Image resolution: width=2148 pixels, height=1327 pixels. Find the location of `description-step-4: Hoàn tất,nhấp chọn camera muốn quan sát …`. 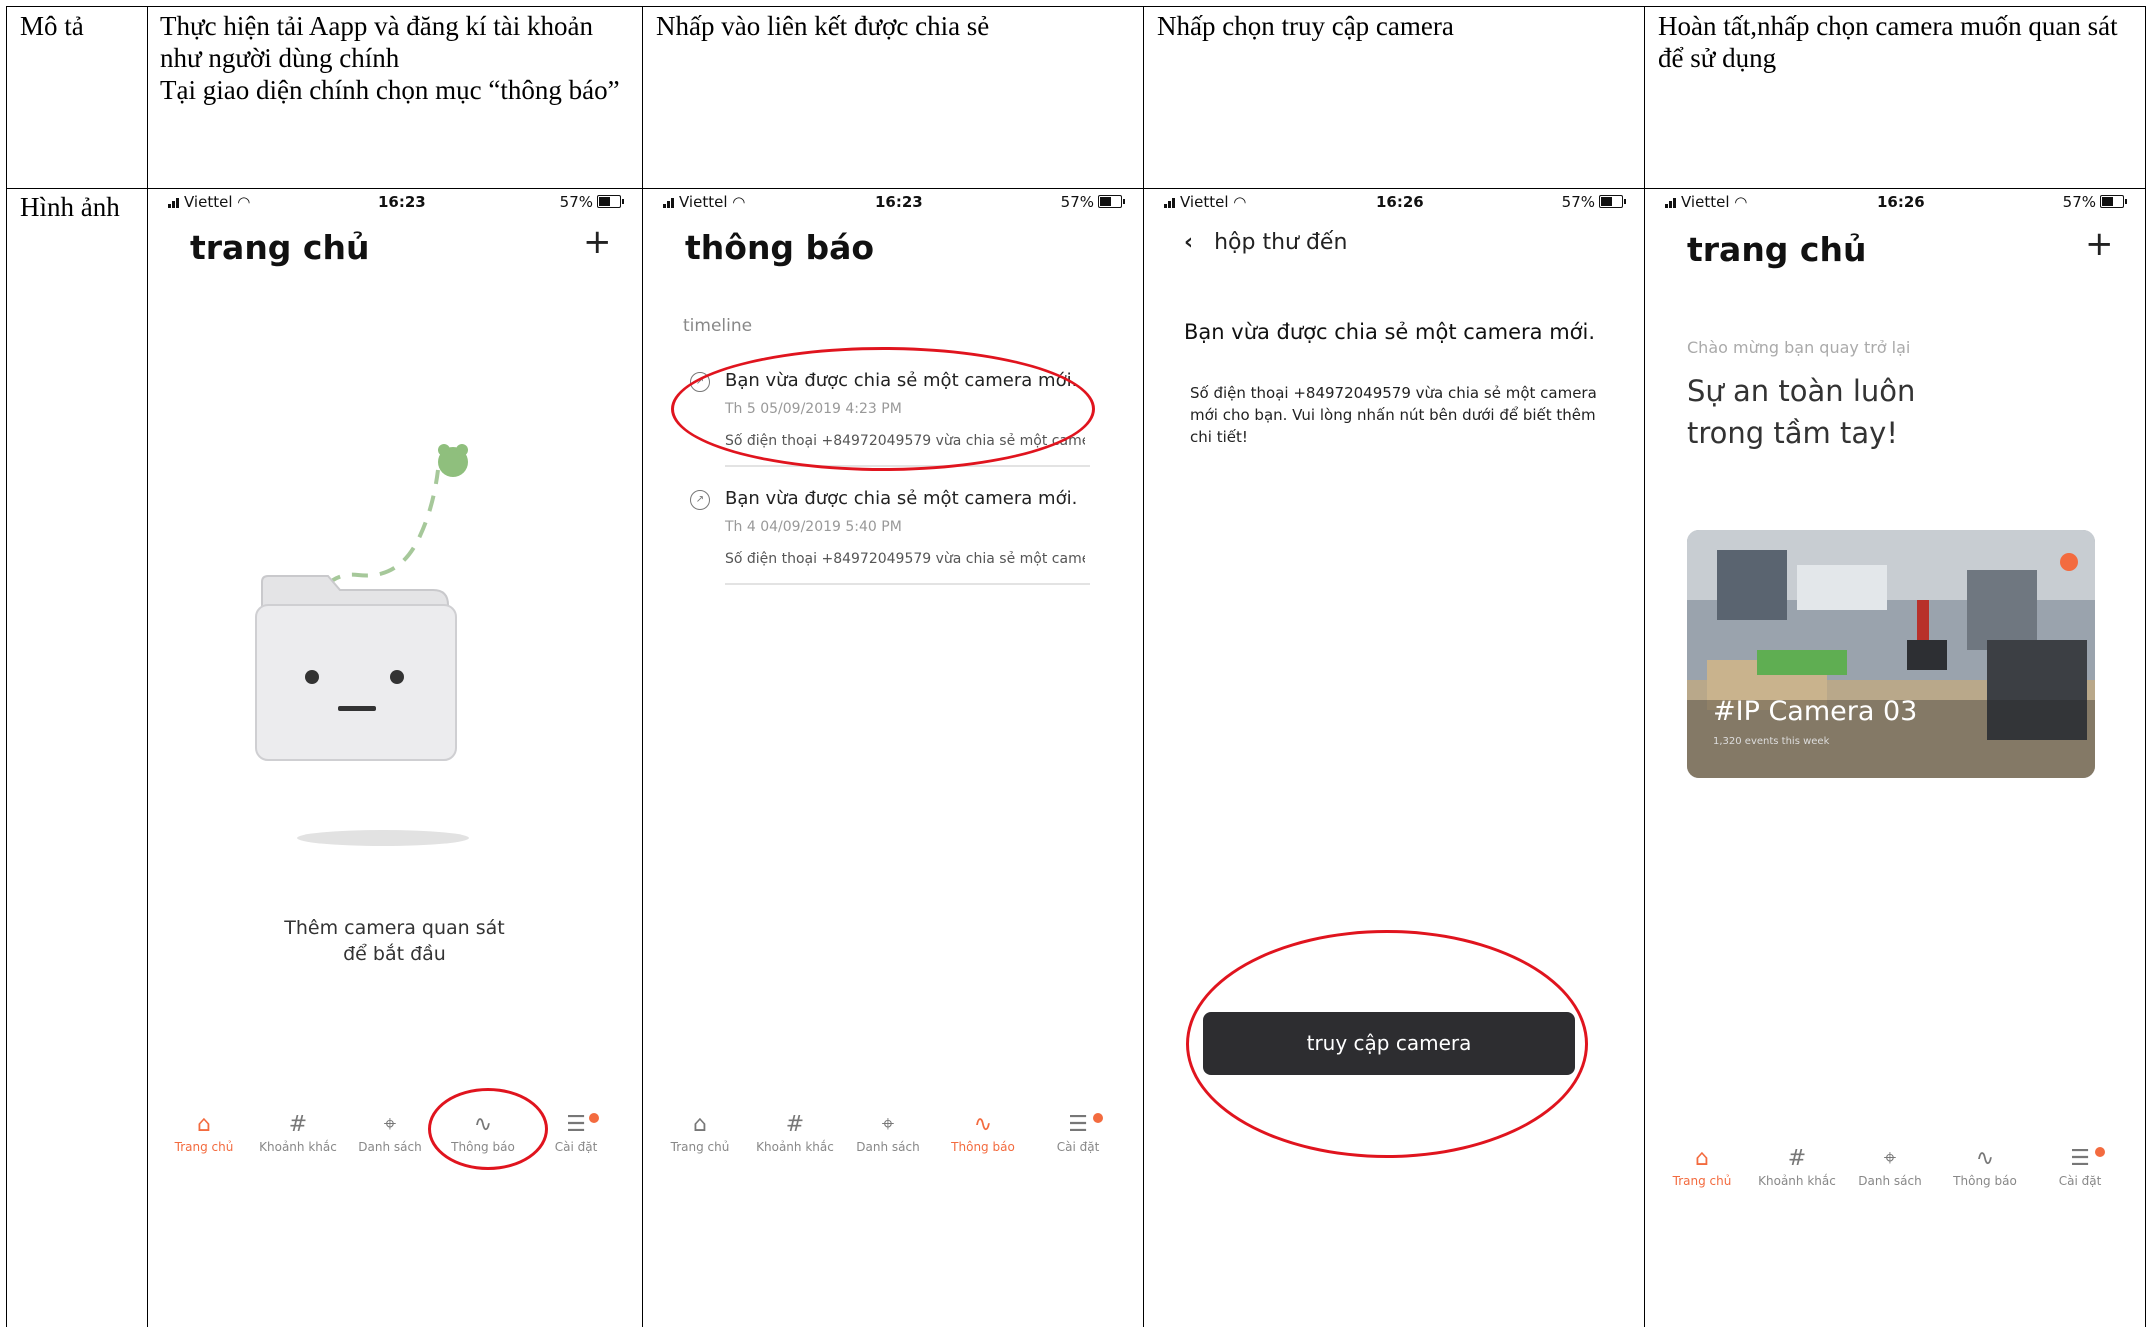

description-step-4: Hoàn tất,nhấp chọn camera muốn quan sát … is located at coordinates (1891, 42).